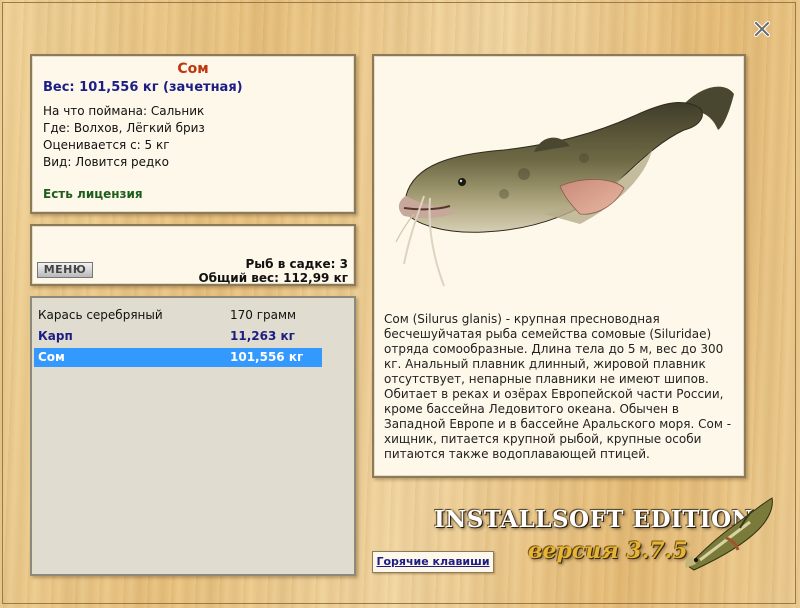 The width and height of the screenshot is (800, 608). Describe the element at coordinates (564, 186) in the screenshot. I see `catfish-image` at that location.